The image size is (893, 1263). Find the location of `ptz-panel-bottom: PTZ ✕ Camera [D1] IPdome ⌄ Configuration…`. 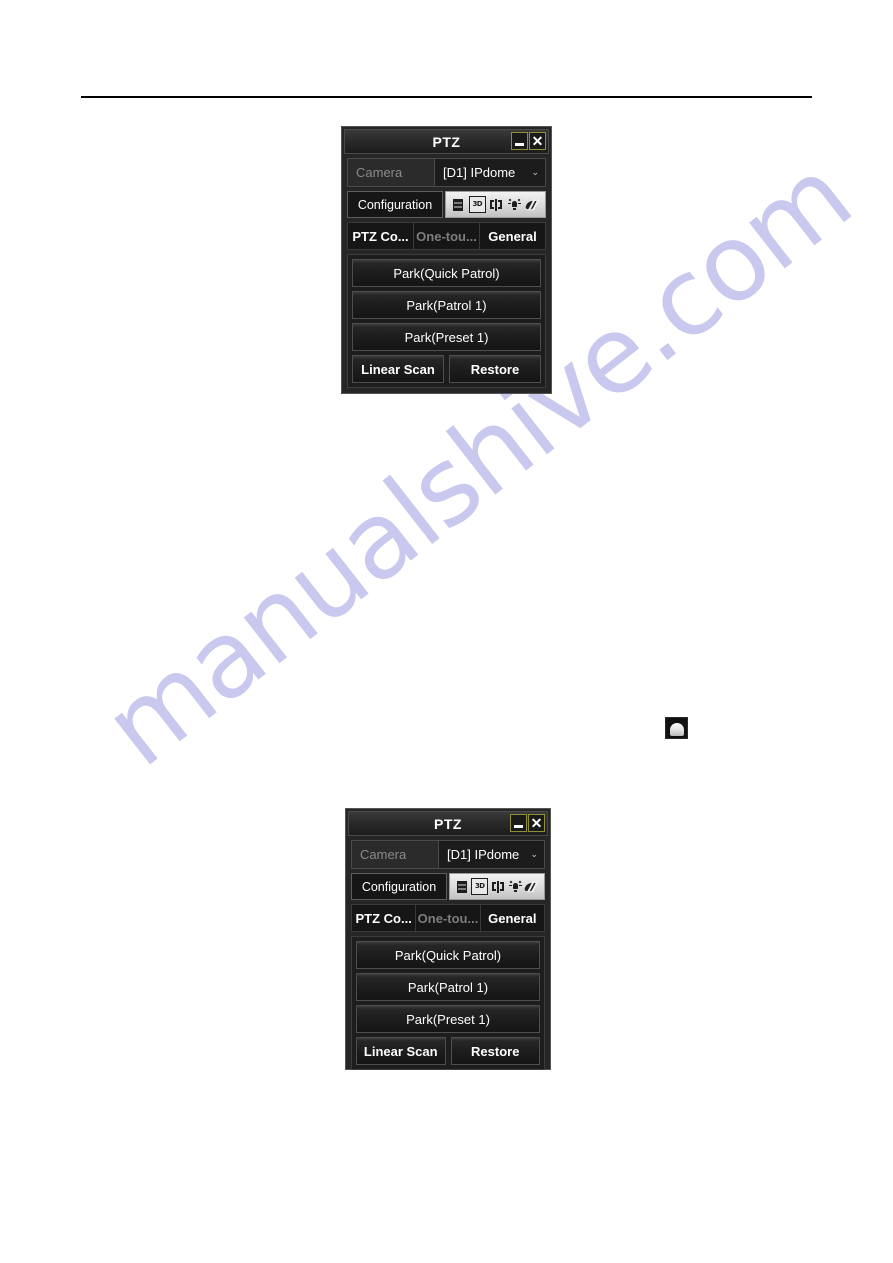

ptz-panel-bottom: PTZ ✕ Camera [D1] IPdome ⌄ Configuration… is located at coordinates (448, 939).